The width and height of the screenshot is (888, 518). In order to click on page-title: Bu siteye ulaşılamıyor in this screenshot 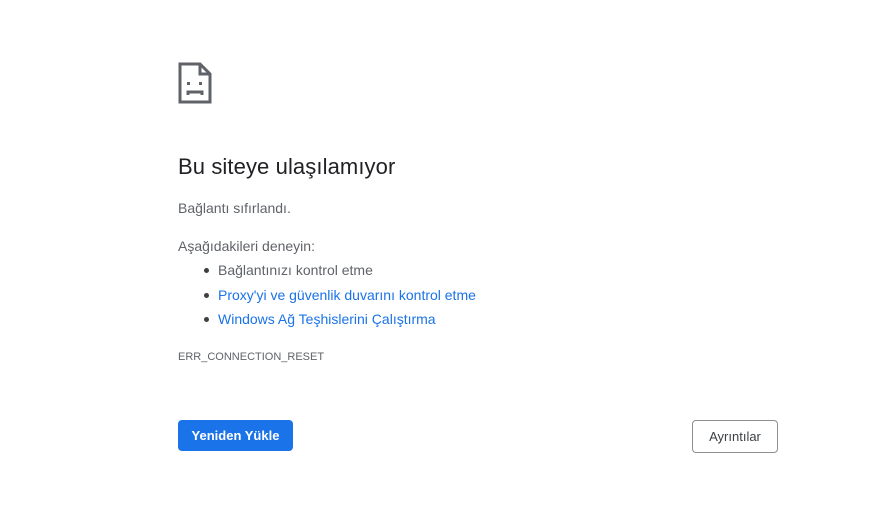, I will do `click(287, 166)`.